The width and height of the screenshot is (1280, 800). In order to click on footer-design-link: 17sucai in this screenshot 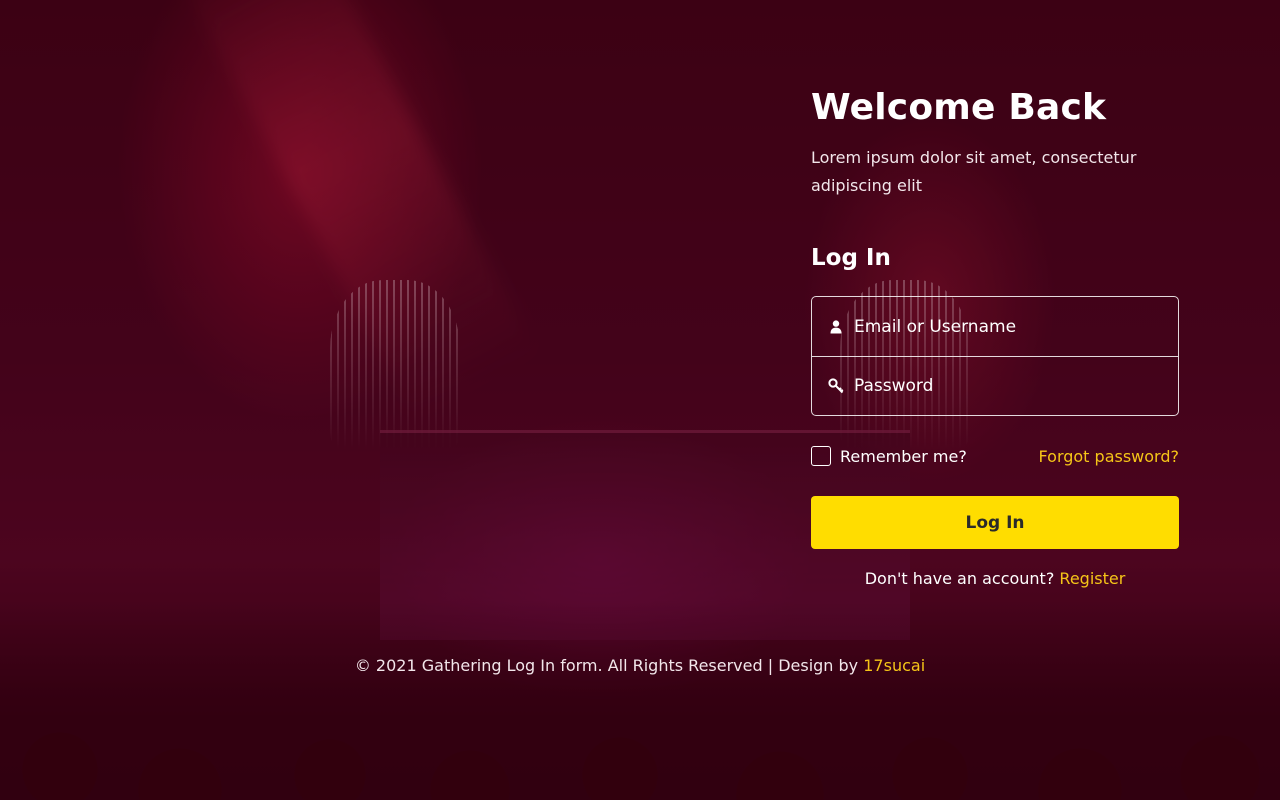, I will do `click(894, 665)`.